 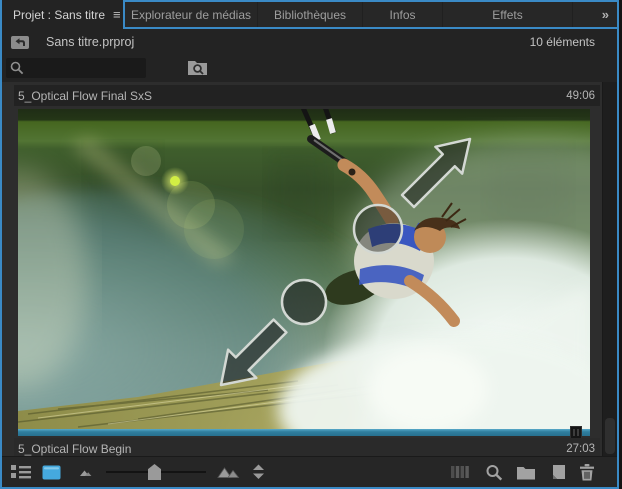 I want to click on list-view-button, so click(x=21, y=472).